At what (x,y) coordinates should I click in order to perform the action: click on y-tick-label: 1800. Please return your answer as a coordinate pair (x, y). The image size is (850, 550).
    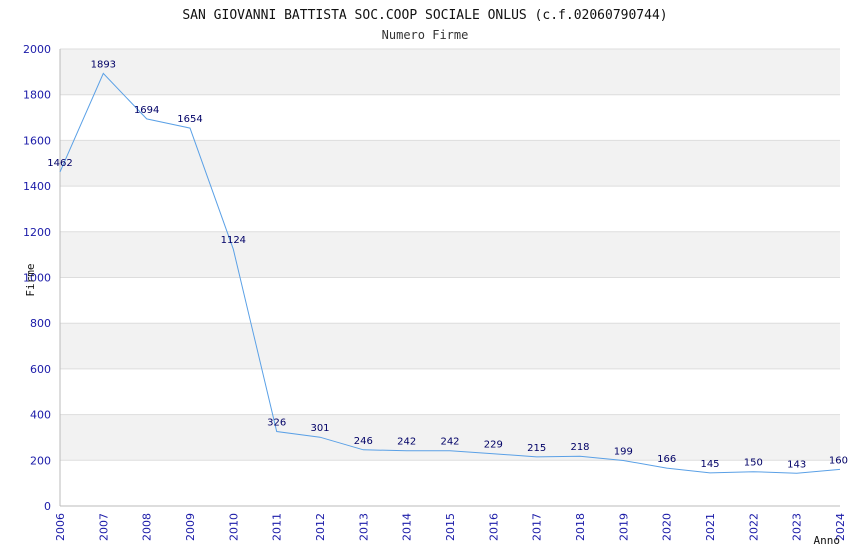
    Looking at the image, I should click on (37, 95).